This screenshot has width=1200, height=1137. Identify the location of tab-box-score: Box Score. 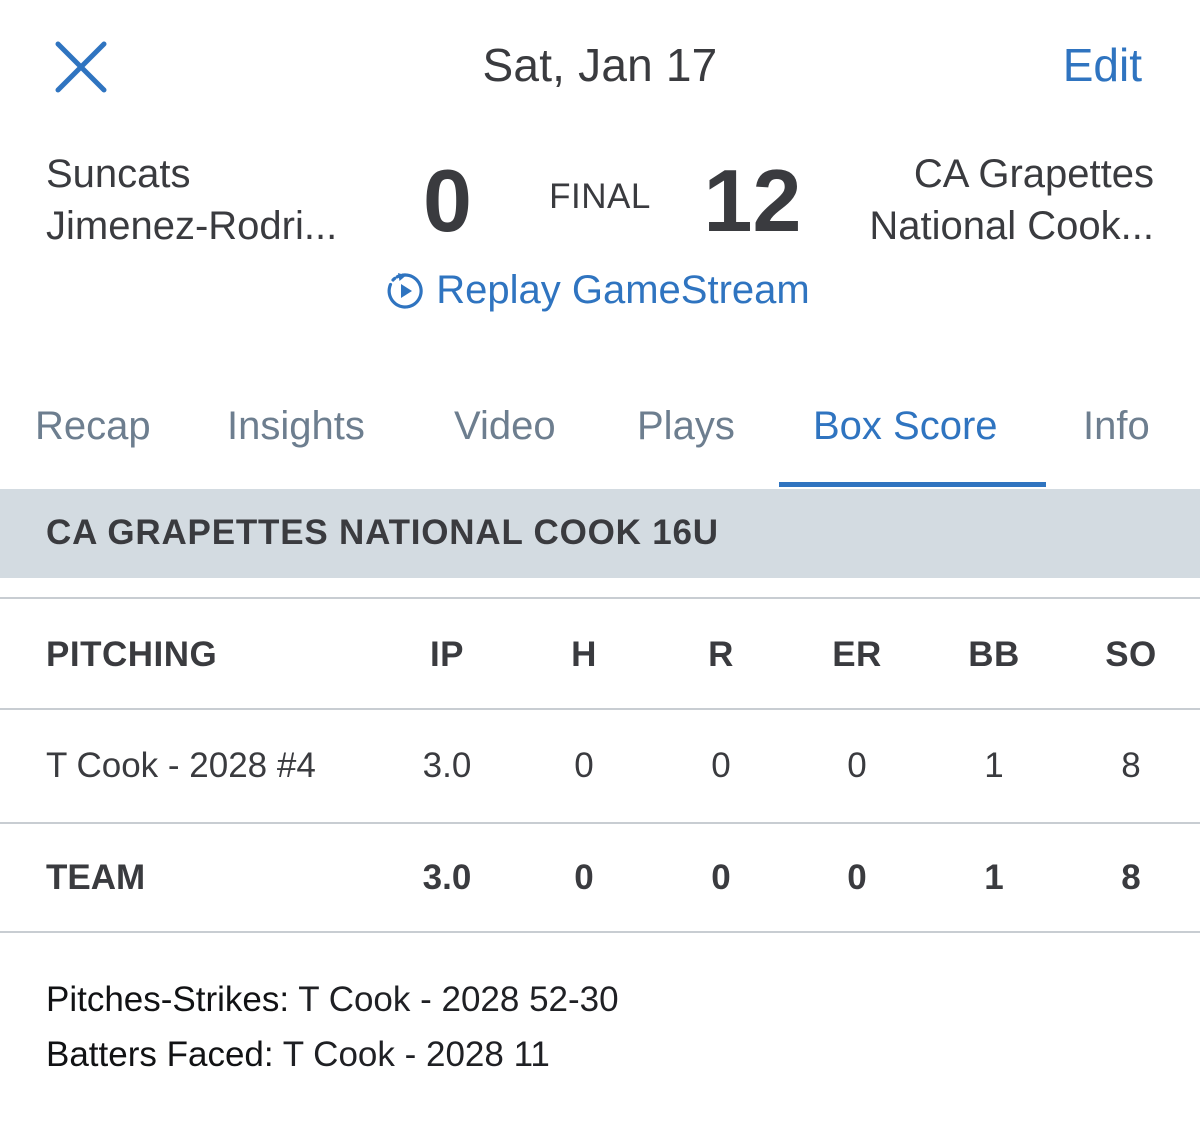
(905, 426).